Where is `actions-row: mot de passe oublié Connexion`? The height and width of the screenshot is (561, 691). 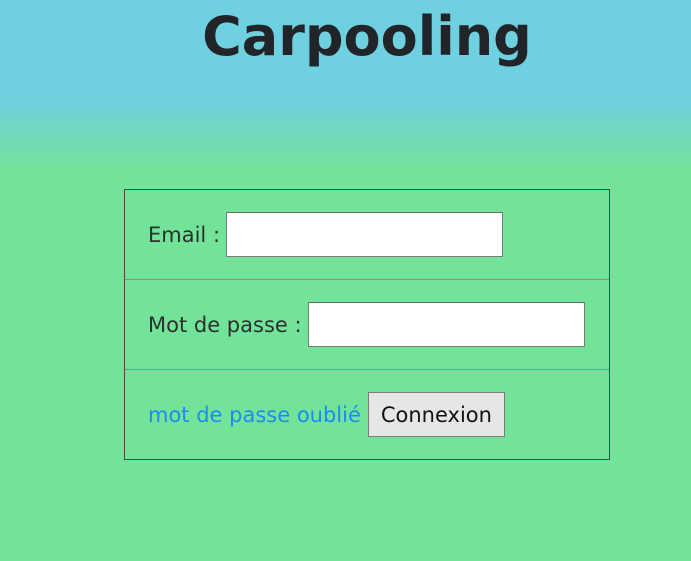 actions-row: mot de passe oublié Connexion is located at coordinates (367, 414).